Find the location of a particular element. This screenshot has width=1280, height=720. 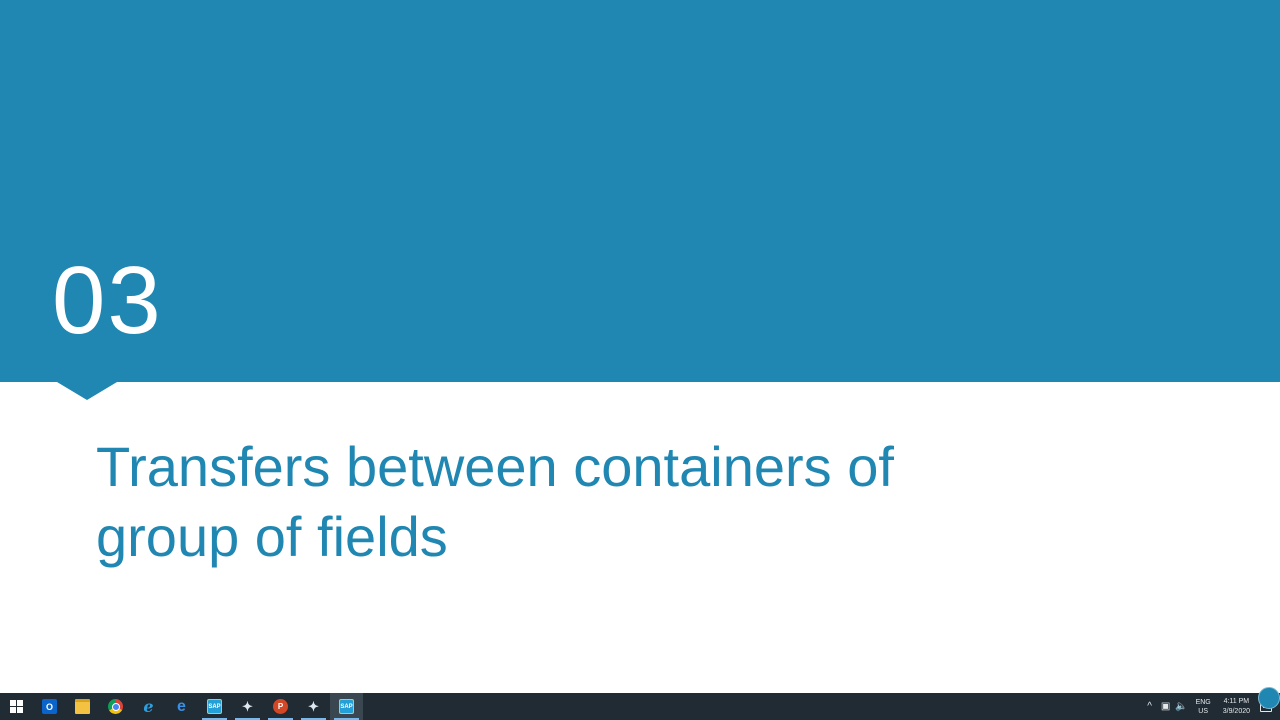

input-language-indicator: ENG US is located at coordinates (1203, 707).